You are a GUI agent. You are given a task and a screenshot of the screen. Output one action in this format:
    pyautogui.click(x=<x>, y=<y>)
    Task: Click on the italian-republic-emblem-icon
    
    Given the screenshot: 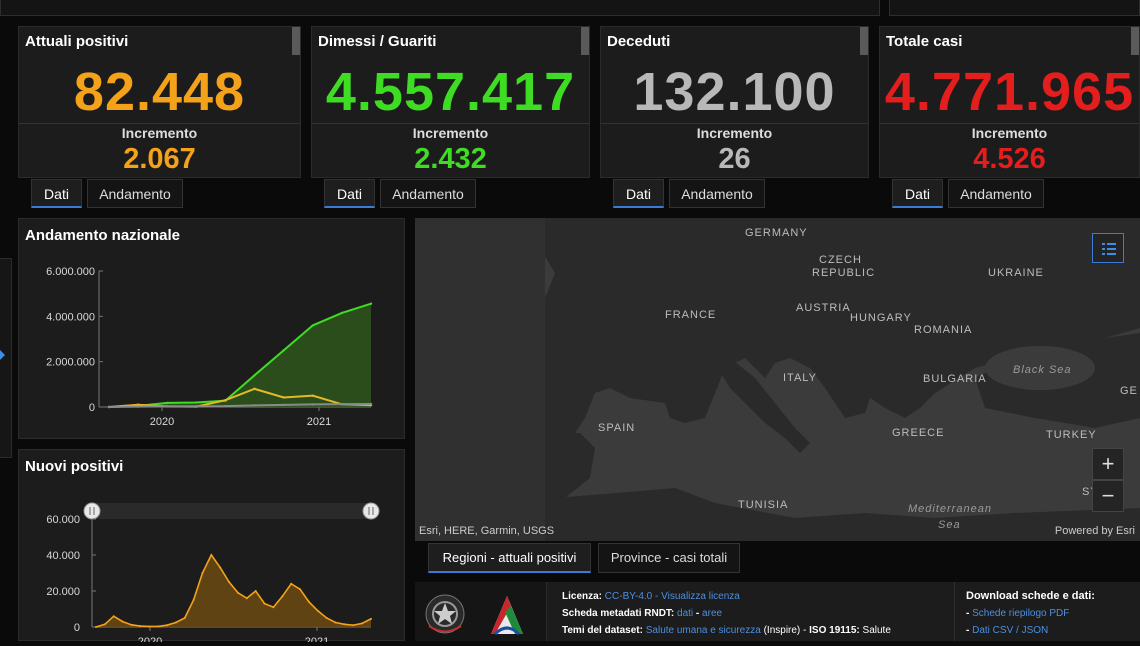 What is the action you would take?
    pyautogui.click(x=445, y=614)
    